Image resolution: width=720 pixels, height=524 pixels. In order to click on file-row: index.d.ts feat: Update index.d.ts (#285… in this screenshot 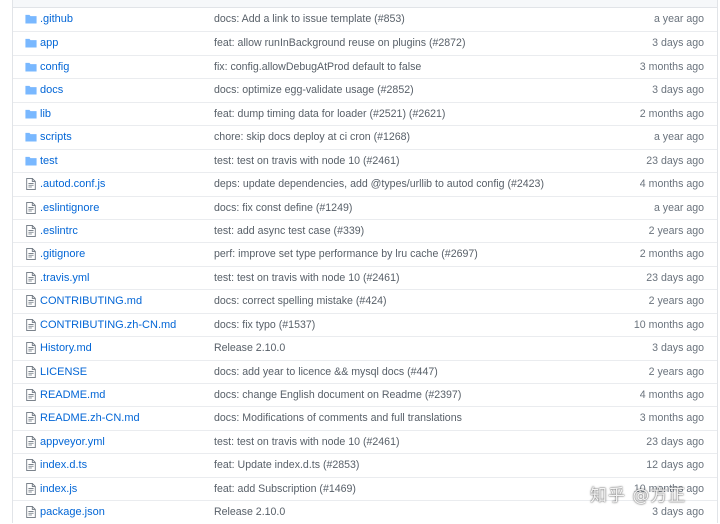, I will do `click(365, 464)`.